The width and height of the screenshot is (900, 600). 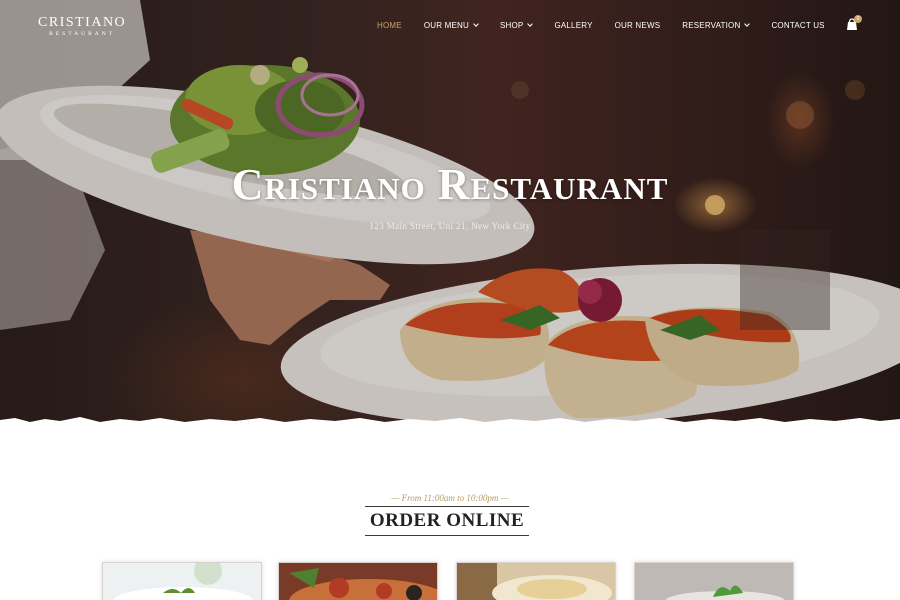 I want to click on order-card-pasta, so click(x=536, y=581).